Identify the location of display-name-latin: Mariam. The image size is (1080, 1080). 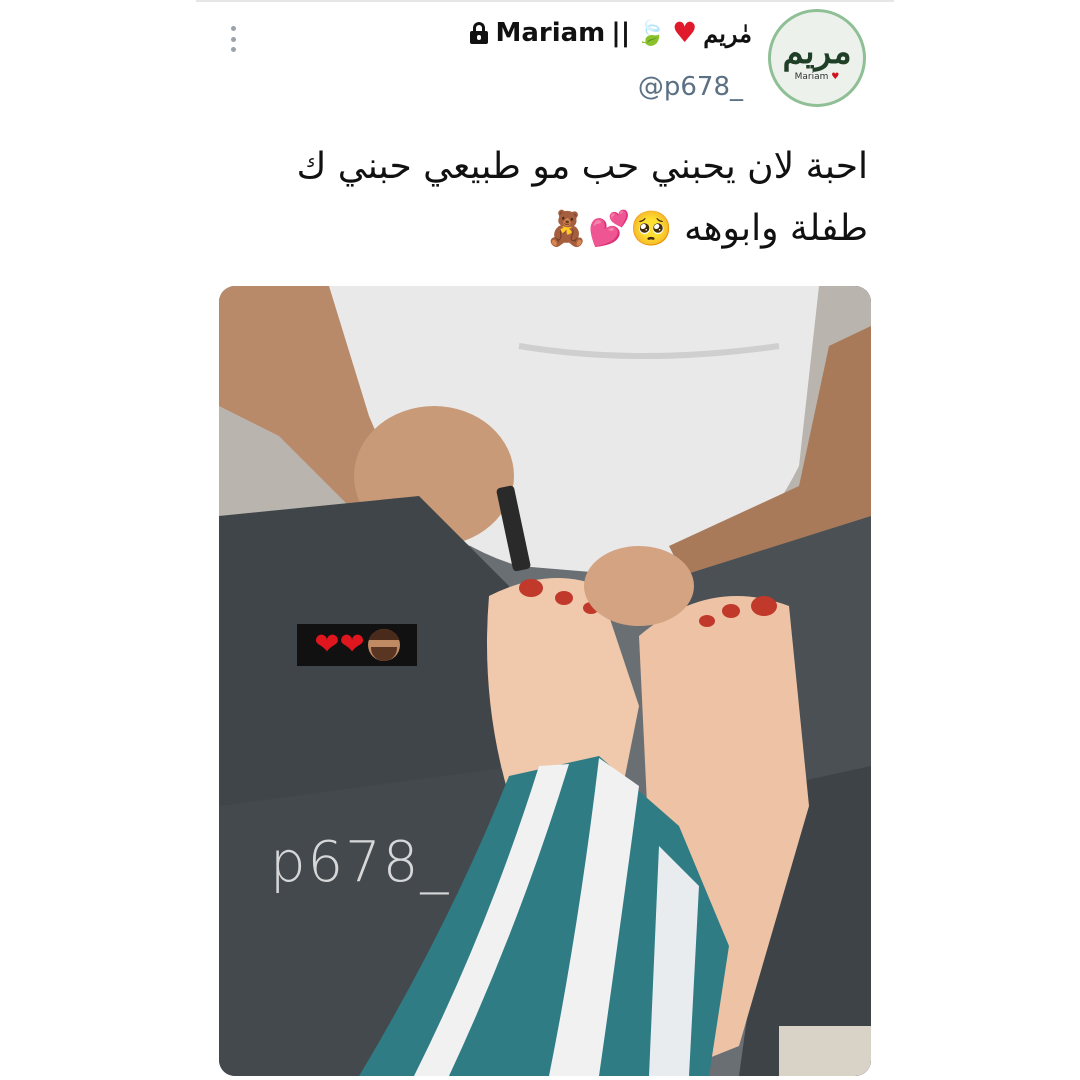
(550, 33).